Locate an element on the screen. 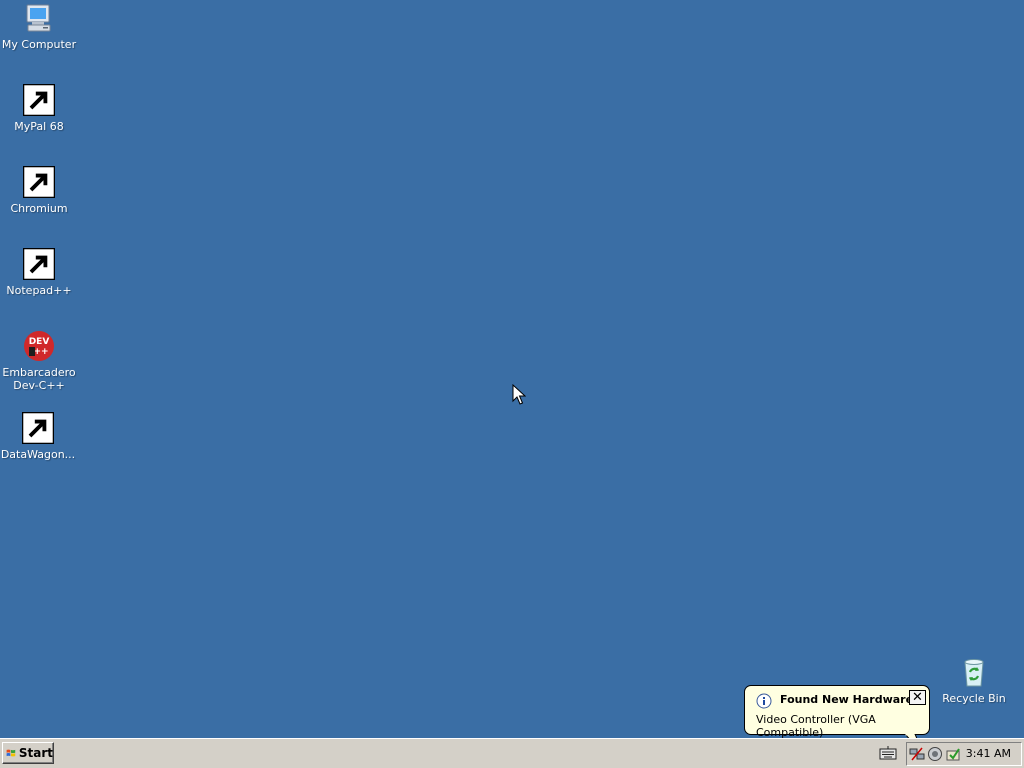  desktop-icon-label: MyPal 68 is located at coordinates (39, 126).